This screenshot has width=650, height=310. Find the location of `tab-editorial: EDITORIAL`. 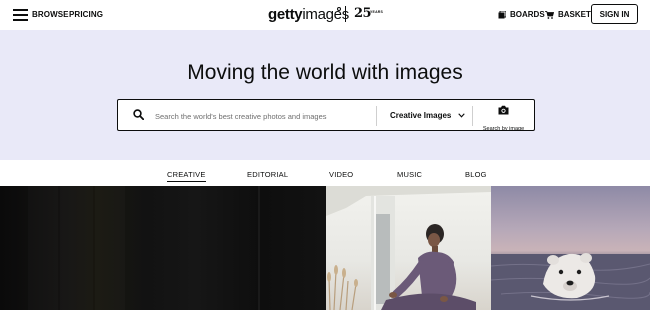

tab-editorial: EDITORIAL is located at coordinates (267, 174).